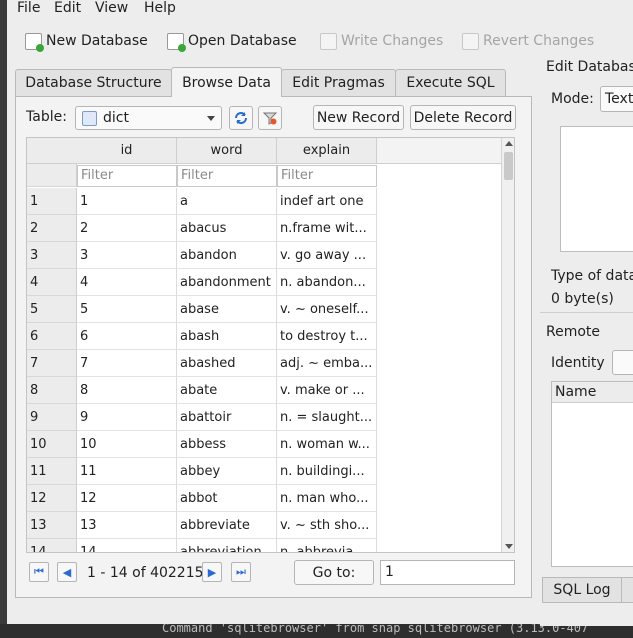  What do you see at coordinates (52, 201) in the screenshot?
I see `row-number-header: 1` at bounding box center [52, 201].